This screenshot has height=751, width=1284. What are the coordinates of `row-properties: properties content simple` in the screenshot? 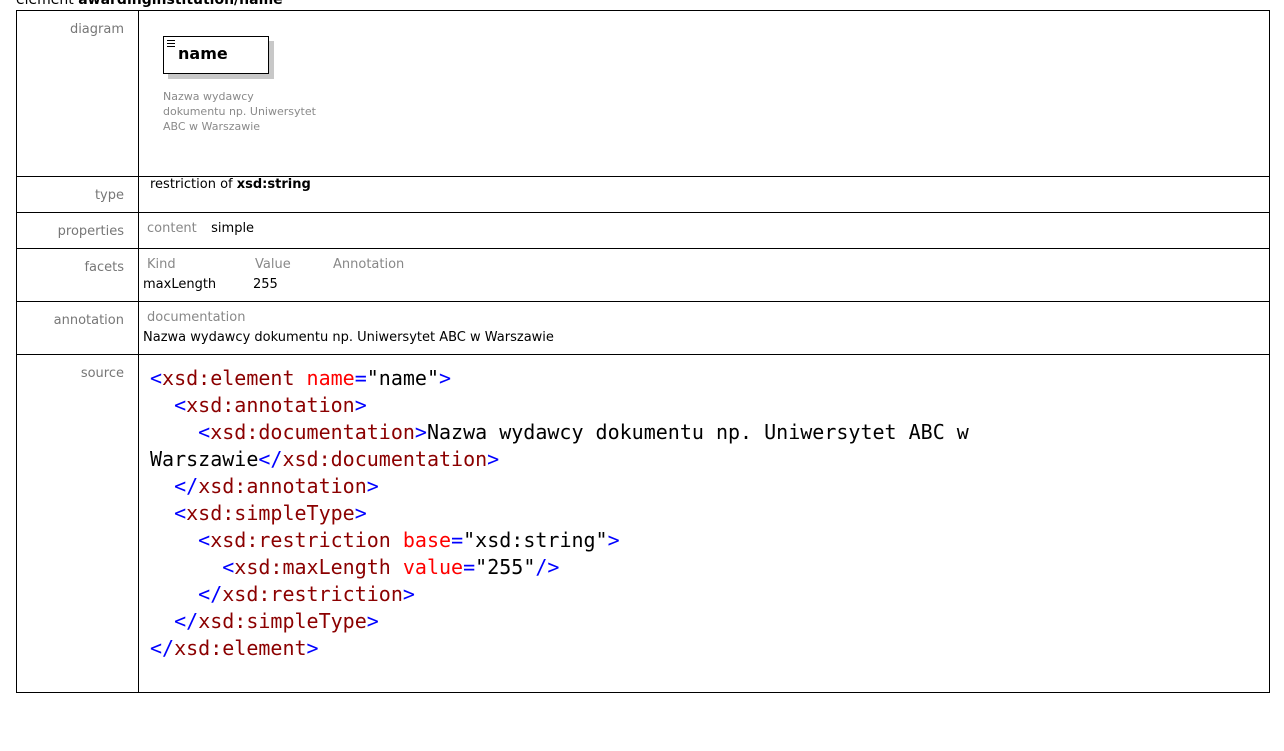 It's located at (643, 230).